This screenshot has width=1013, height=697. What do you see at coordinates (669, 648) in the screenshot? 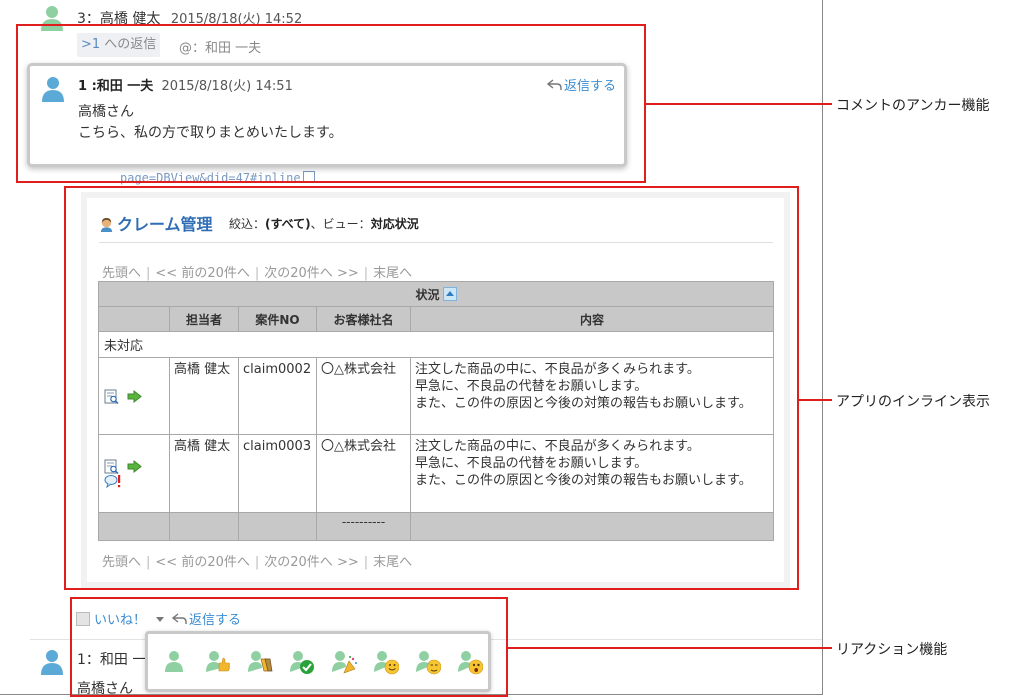
I see `reaction-leader-line` at bounding box center [669, 648].